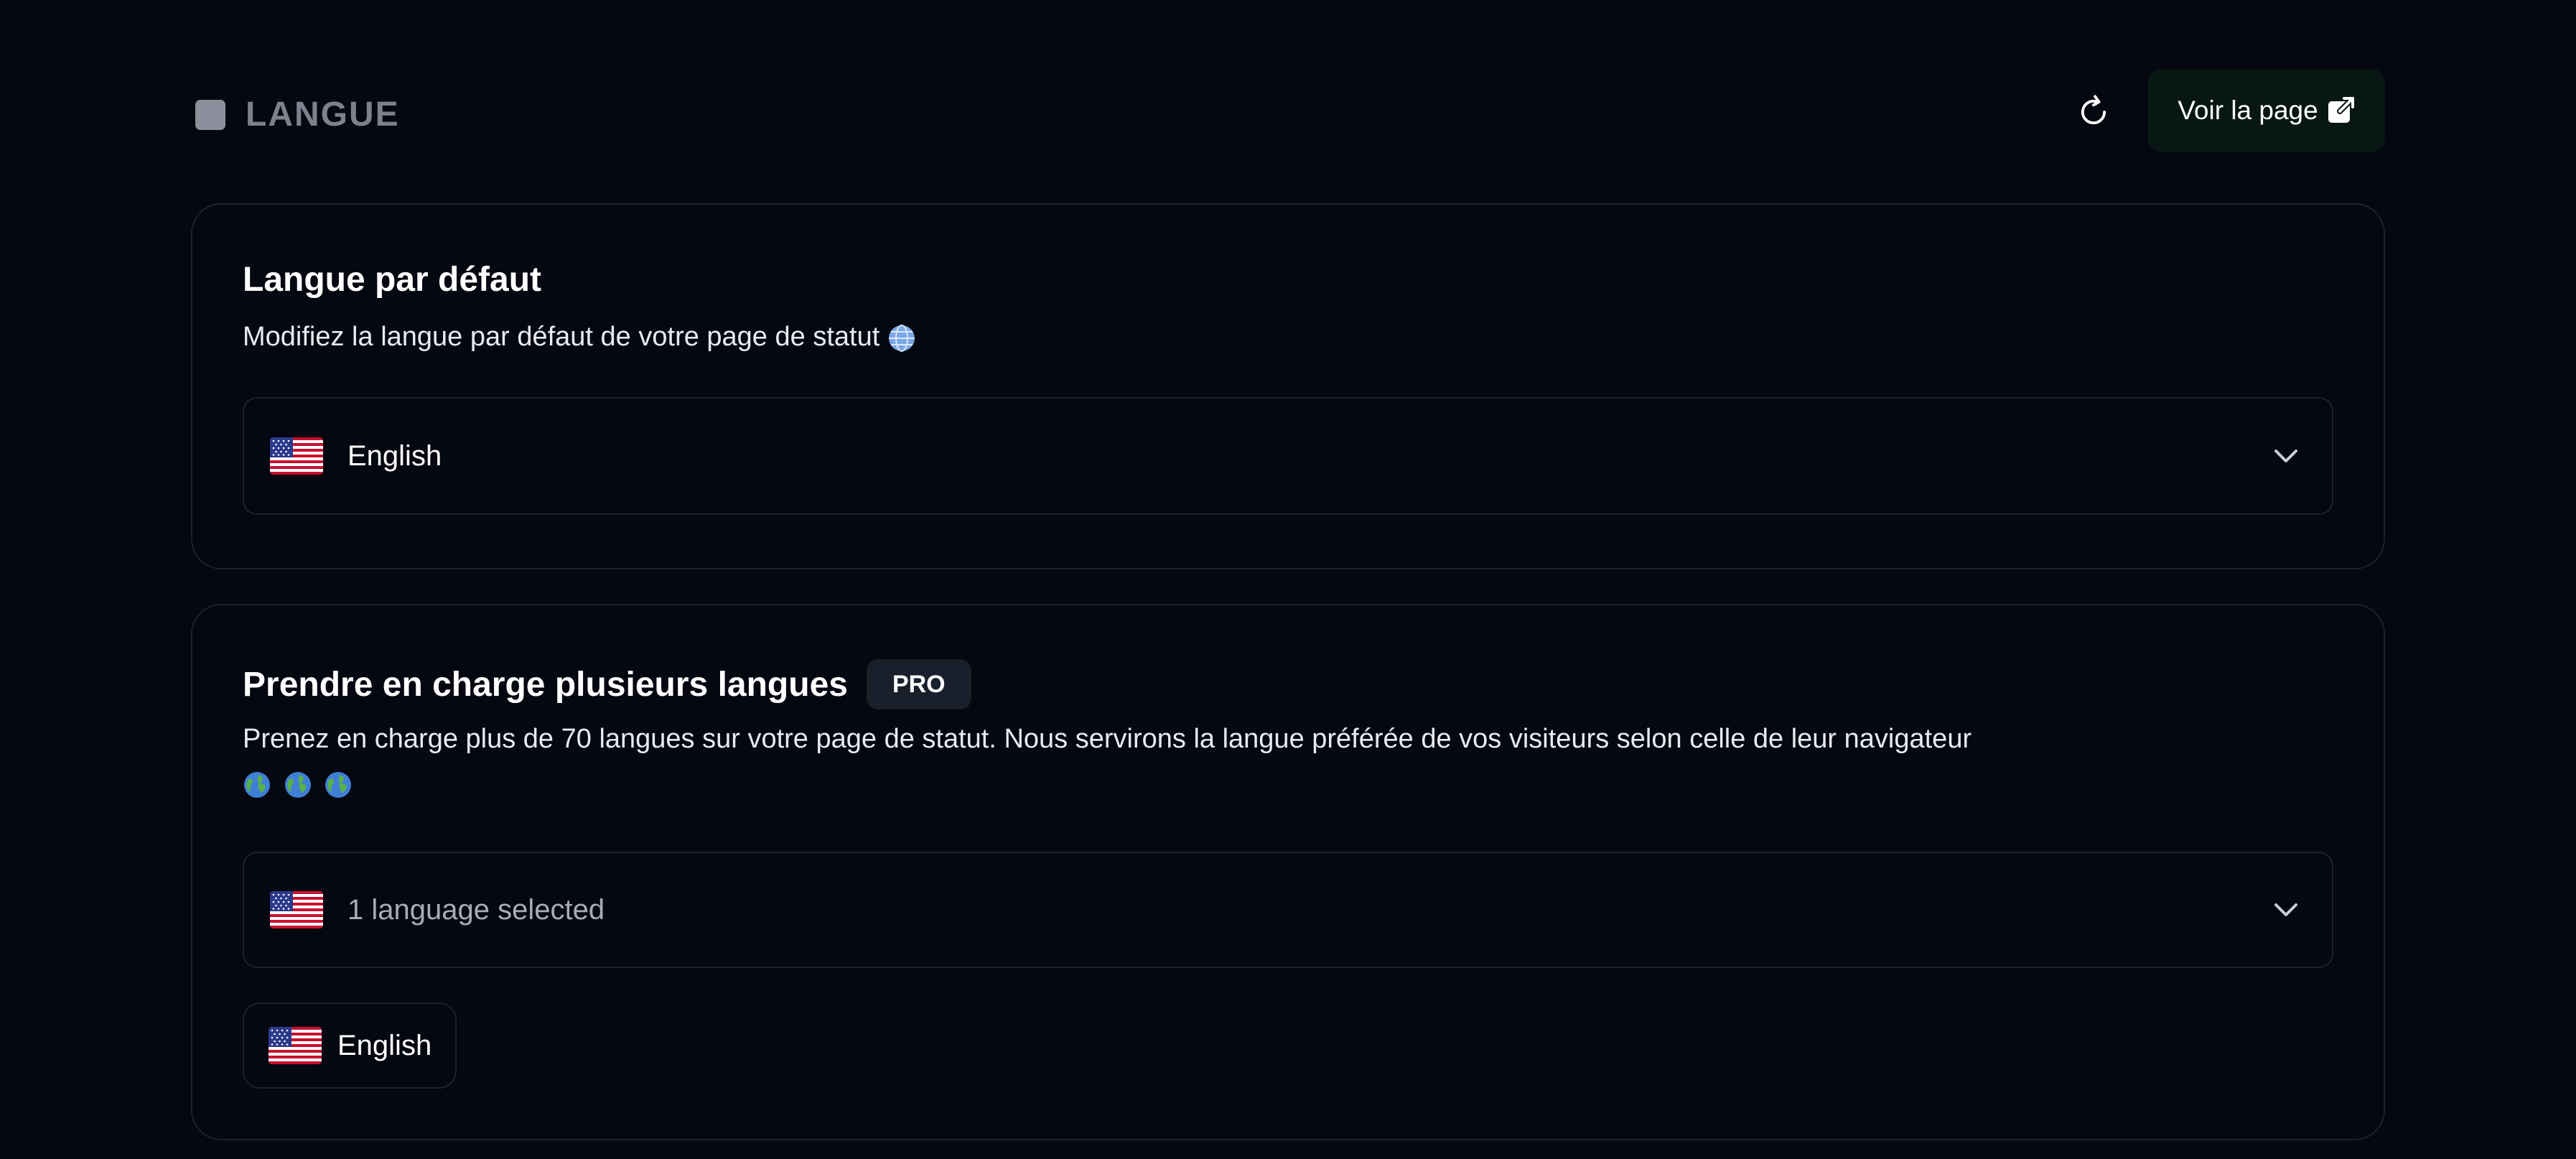 The height and width of the screenshot is (1159, 2576). I want to click on section-square-icon, so click(210, 114).